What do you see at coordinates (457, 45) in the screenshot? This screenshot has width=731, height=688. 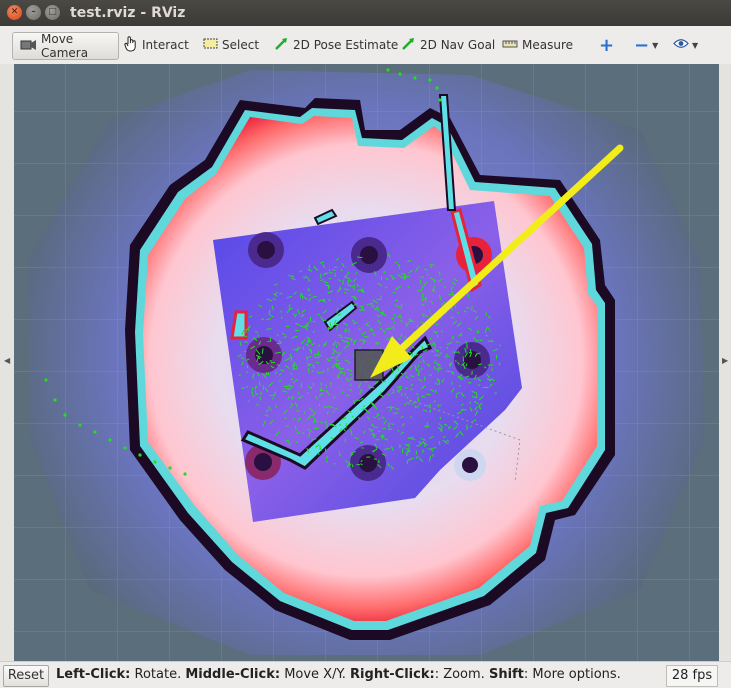 I see `2d-nav-goal-label: 2D Nav Goal` at bounding box center [457, 45].